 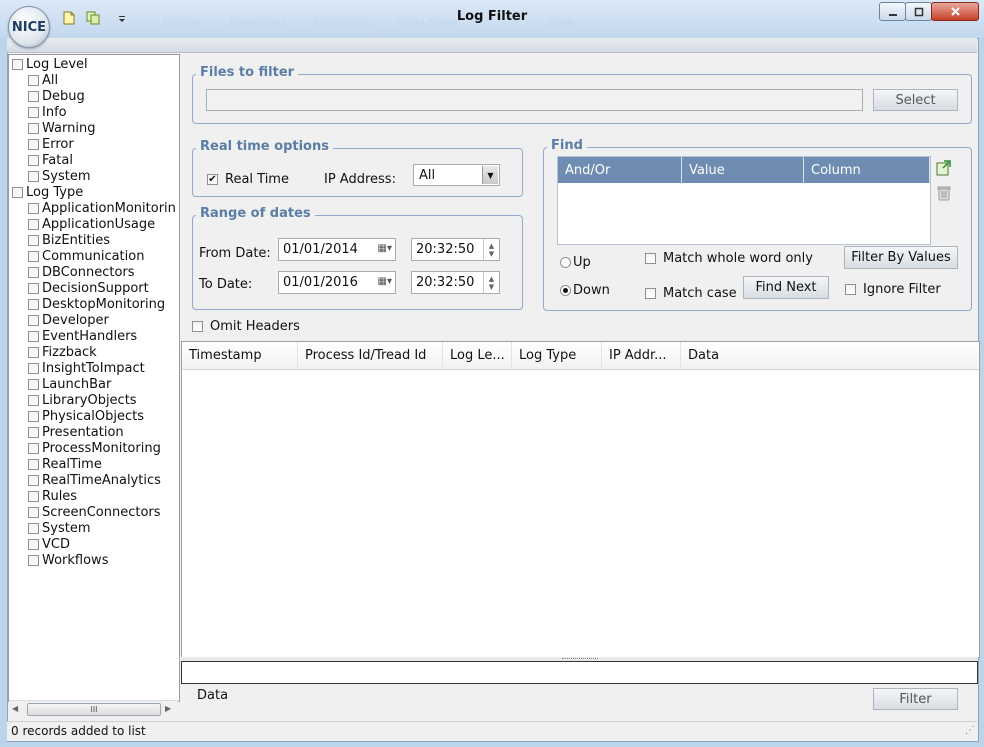 I want to click on match-case-checkbox, so click(x=650, y=293).